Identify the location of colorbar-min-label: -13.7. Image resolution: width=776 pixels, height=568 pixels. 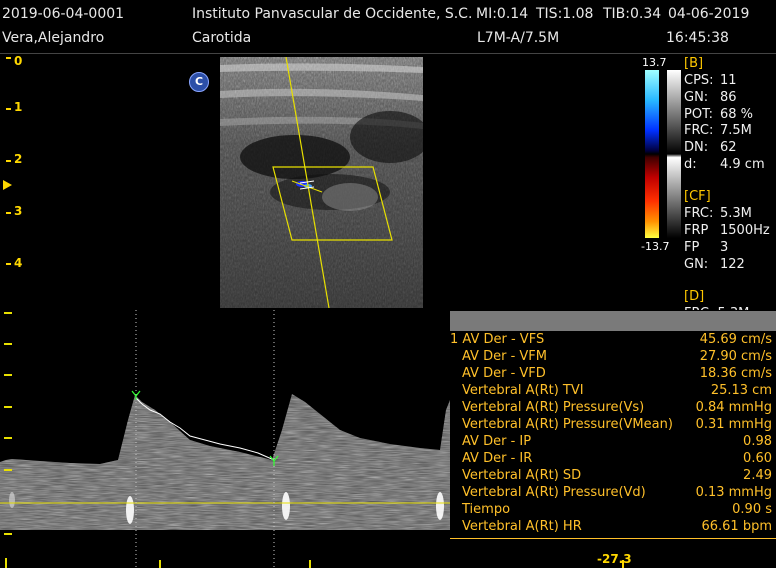
(655, 246).